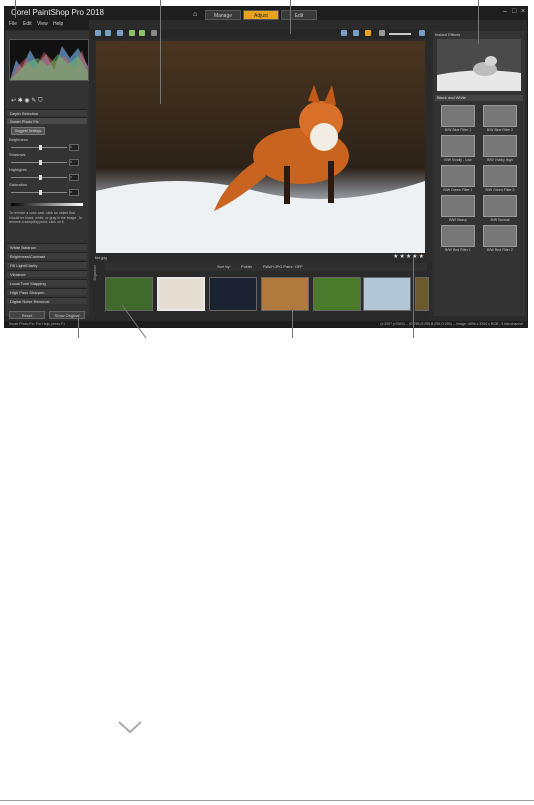 The width and height of the screenshot is (534, 805). Describe the element at coordinates (267, 800) in the screenshot. I see `page-divider` at that location.